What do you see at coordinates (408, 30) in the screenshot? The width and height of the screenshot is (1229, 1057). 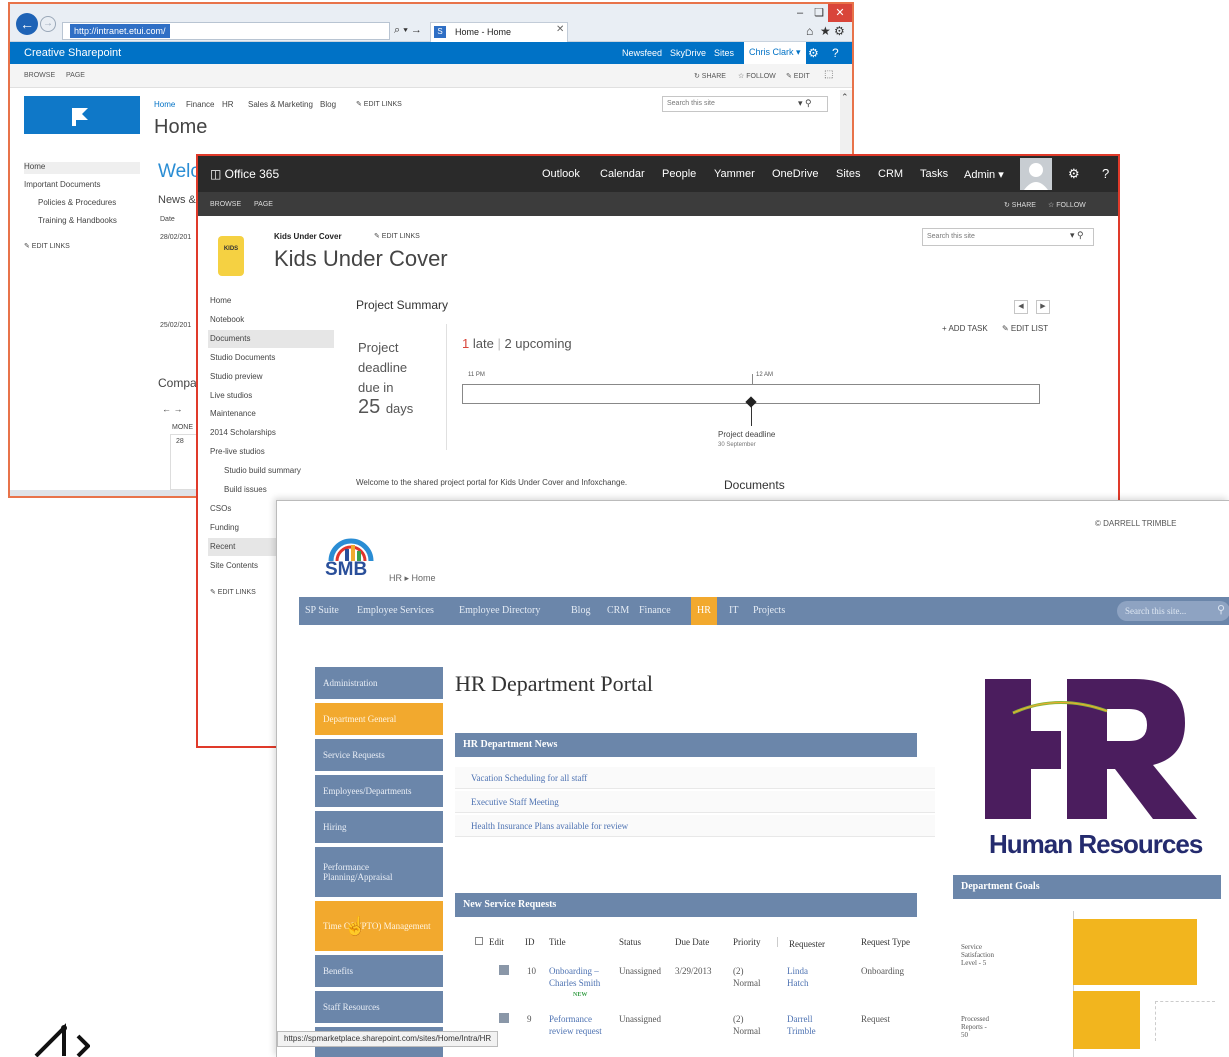 I see `address-tools: ⌕ ▾ →` at bounding box center [408, 30].